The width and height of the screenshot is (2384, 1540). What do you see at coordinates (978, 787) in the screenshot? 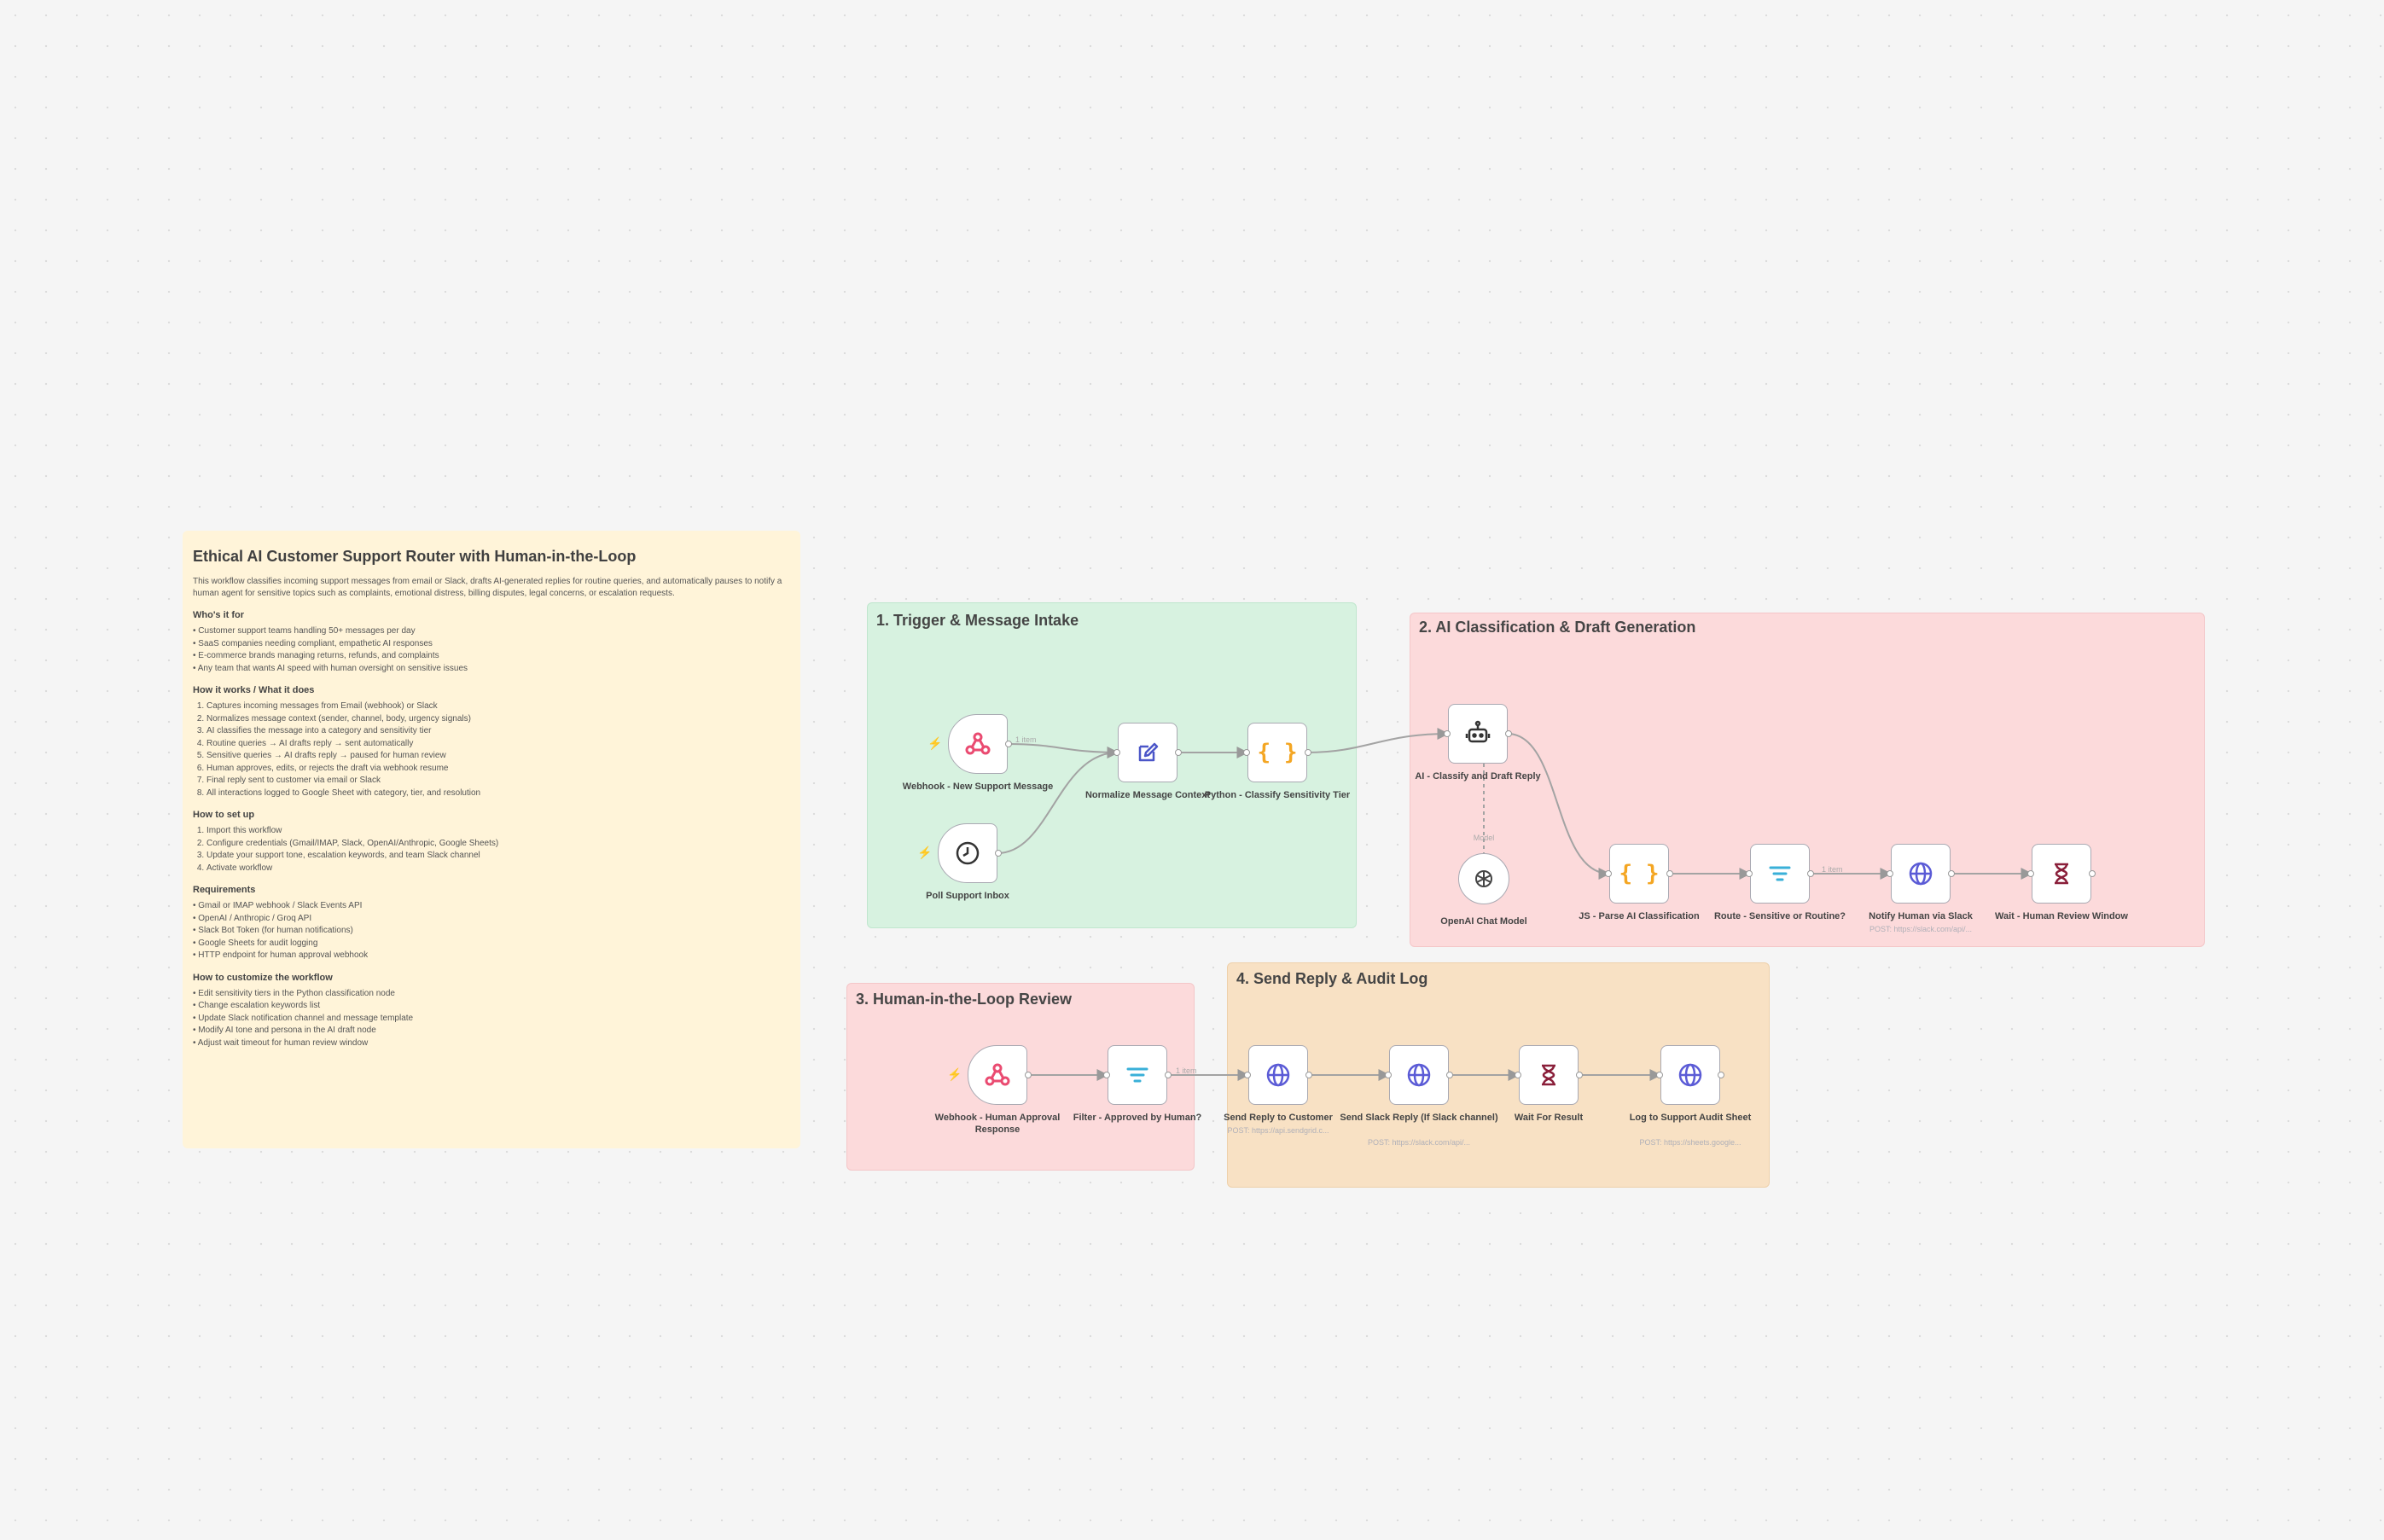
I see `node-label: Webhook - New Support Message` at bounding box center [978, 787].